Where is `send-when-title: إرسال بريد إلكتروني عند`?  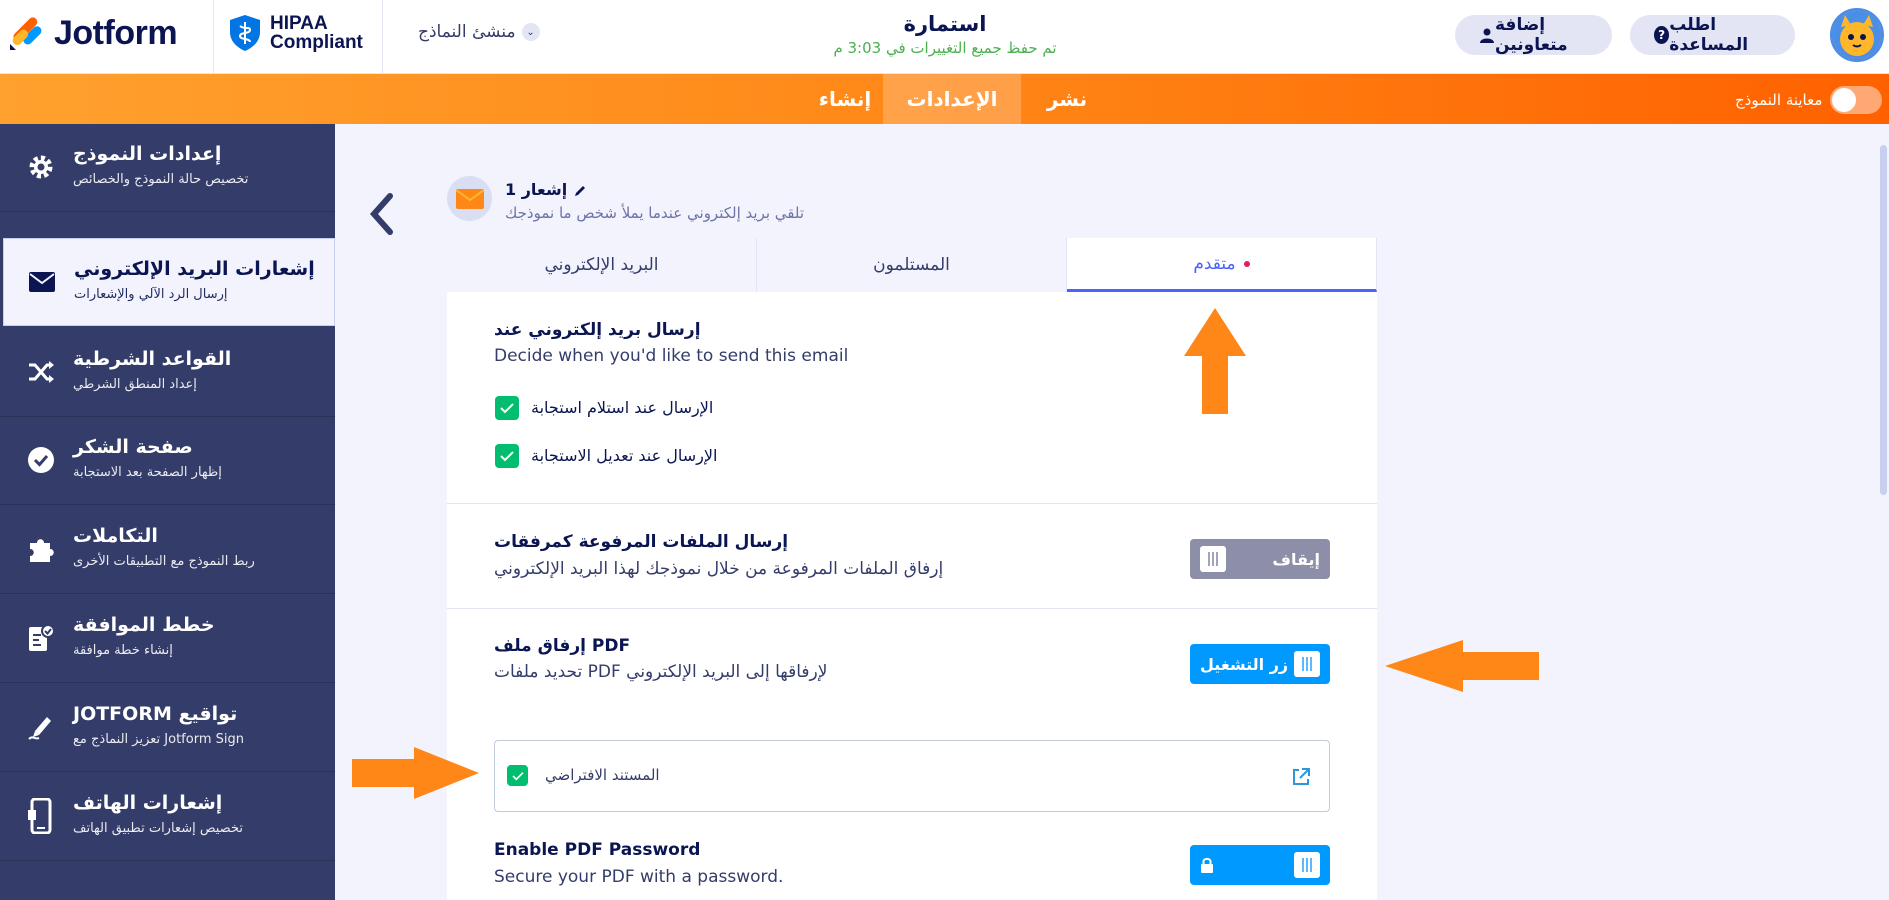 send-when-title: إرسال بريد إلكتروني عند is located at coordinates (597, 330).